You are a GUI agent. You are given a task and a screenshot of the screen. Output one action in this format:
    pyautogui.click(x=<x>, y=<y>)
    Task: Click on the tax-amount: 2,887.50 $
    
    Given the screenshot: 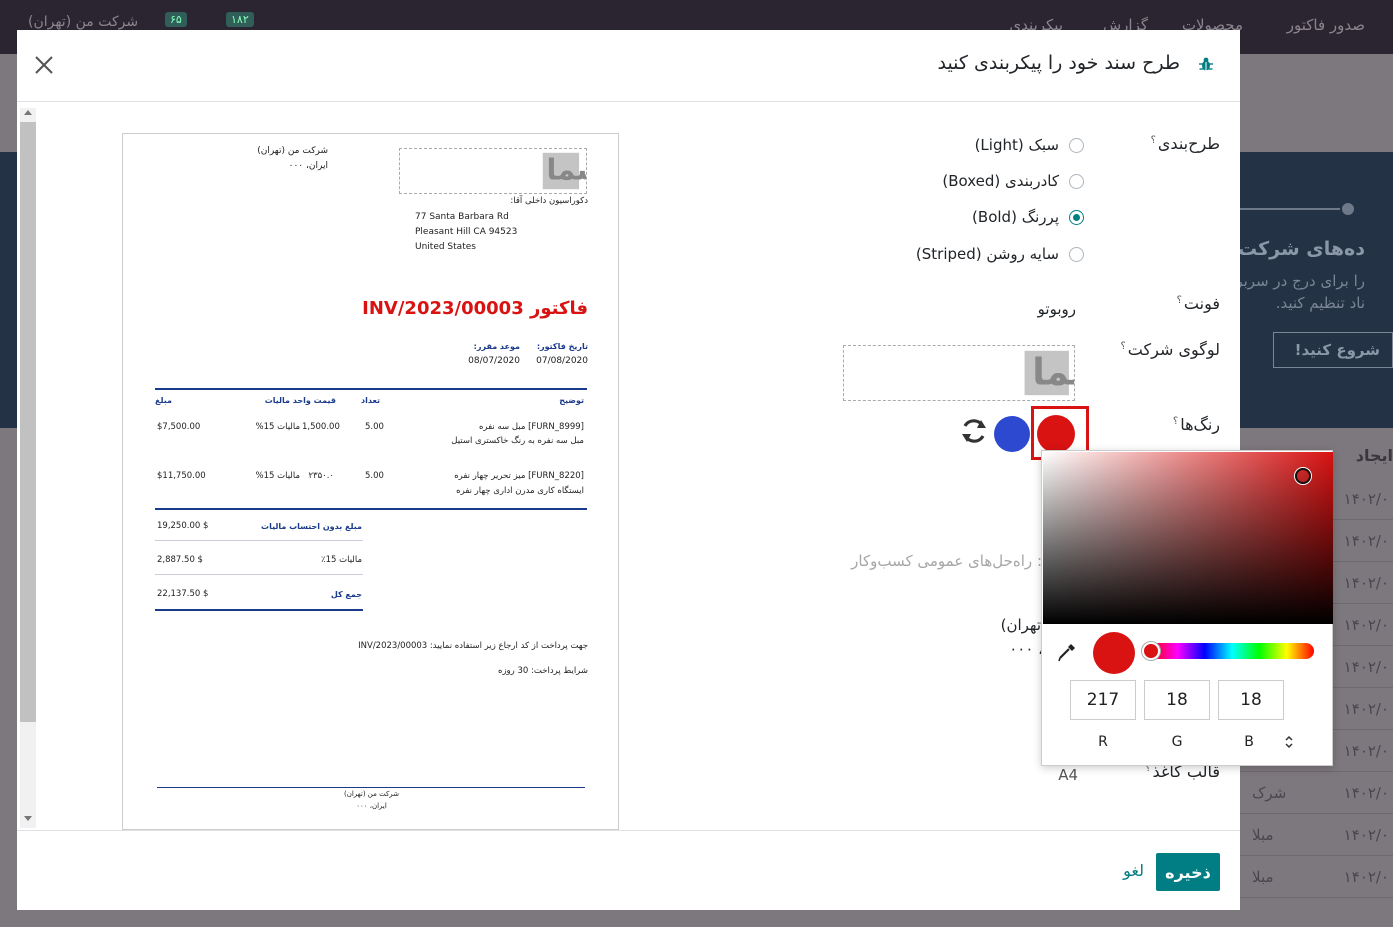 What is the action you would take?
    pyautogui.click(x=180, y=560)
    